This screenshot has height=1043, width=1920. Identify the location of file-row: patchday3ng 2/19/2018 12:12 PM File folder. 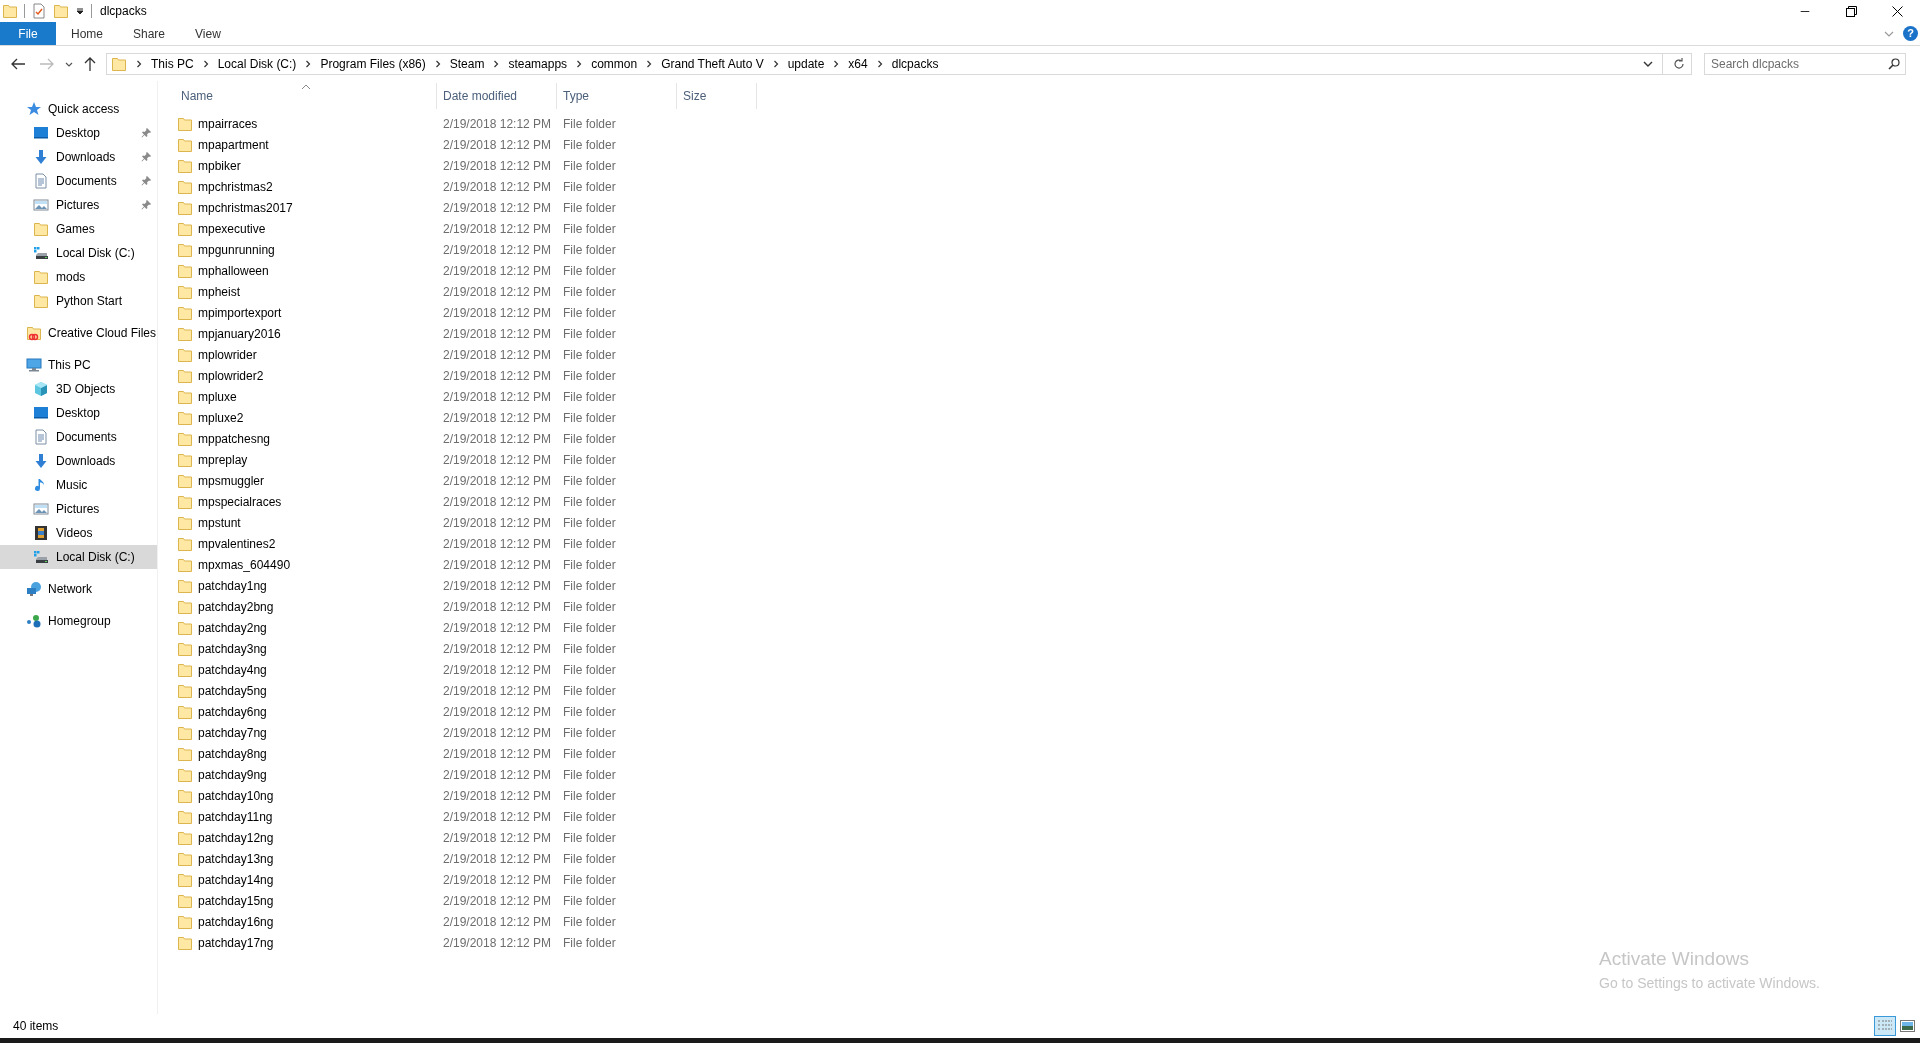
(426, 648).